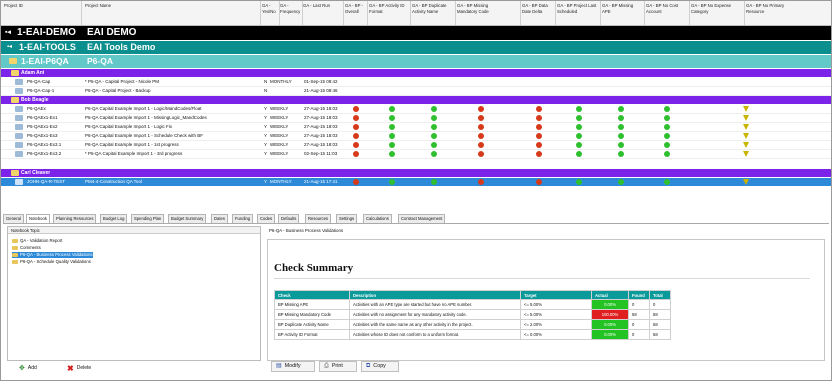 The image size is (832, 381). I want to click on notebook-topic-item: P6-QA - Schedule Quality Validations, so click(51, 262).